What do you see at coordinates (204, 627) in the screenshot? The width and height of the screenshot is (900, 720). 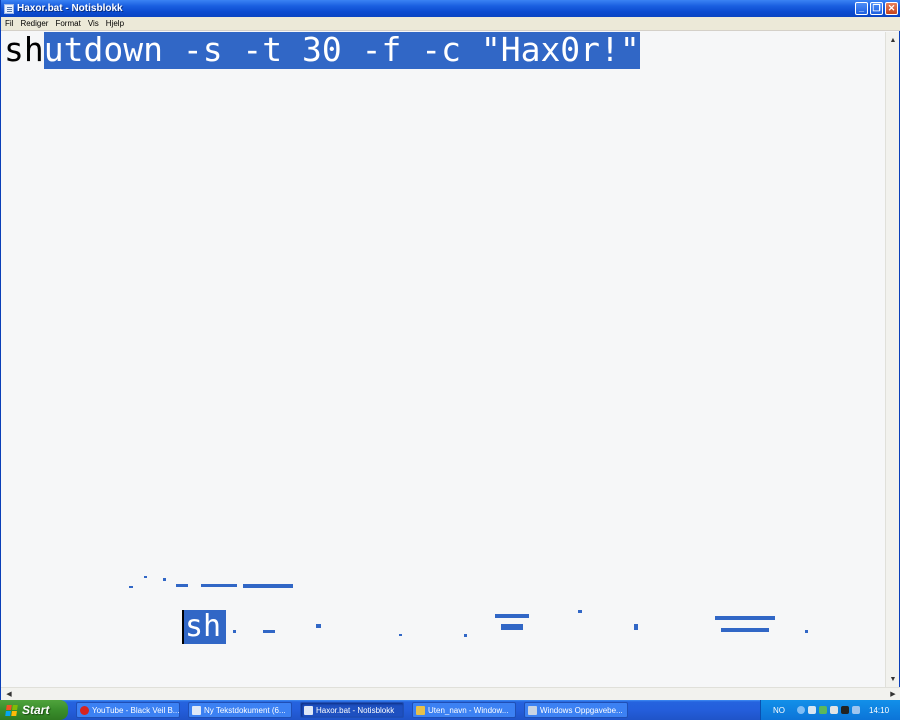 I see `artifact-selected-text: sh` at bounding box center [204, 627].